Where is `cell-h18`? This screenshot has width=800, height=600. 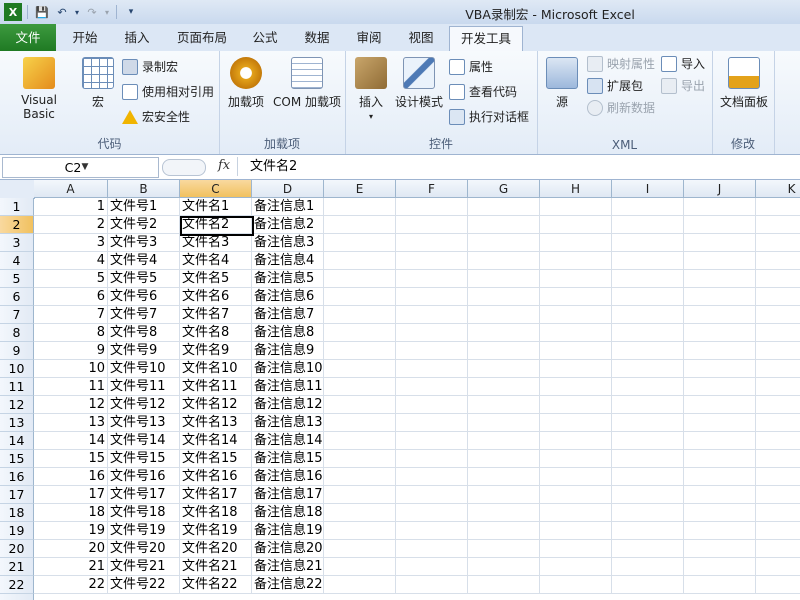
cell-h18 is located at coordinates (576, 513).